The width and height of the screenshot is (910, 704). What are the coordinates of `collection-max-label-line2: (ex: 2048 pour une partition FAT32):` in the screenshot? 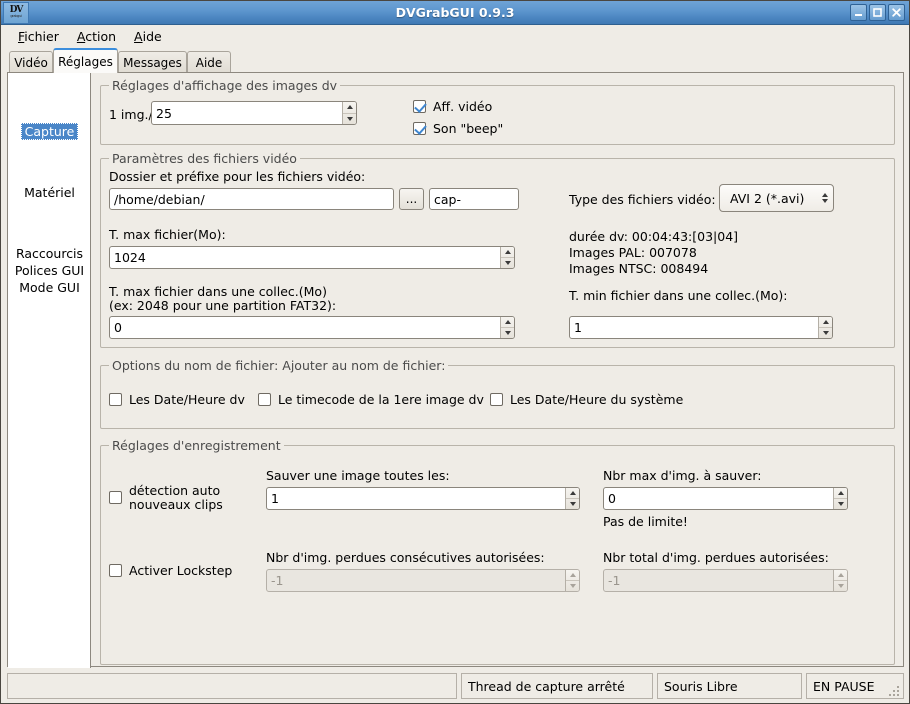 It's located at (223, 305).